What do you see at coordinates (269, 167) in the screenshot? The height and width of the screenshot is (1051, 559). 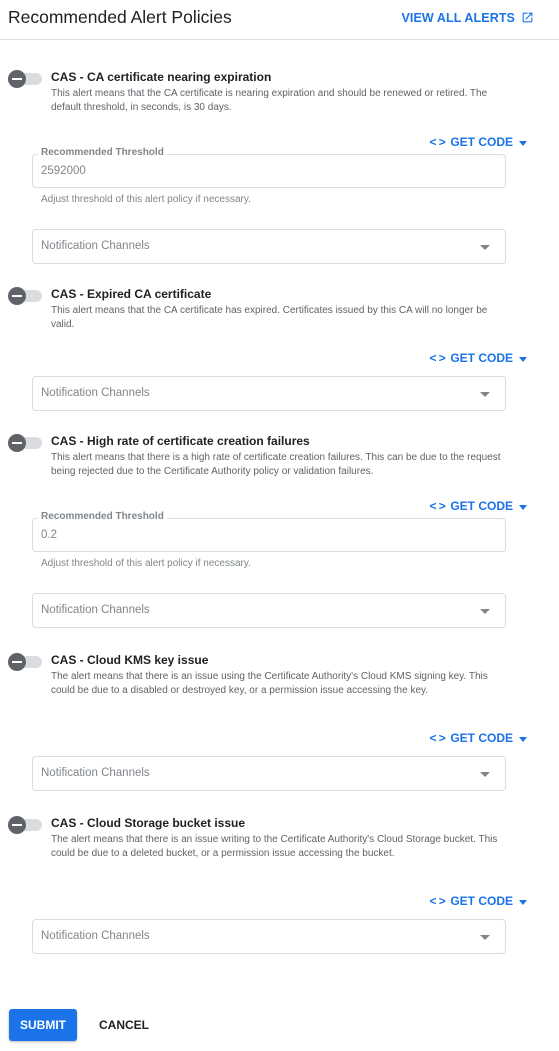 I see `threshold-field: Recommended Threshold 2592000` at bounding box center [269, 167].